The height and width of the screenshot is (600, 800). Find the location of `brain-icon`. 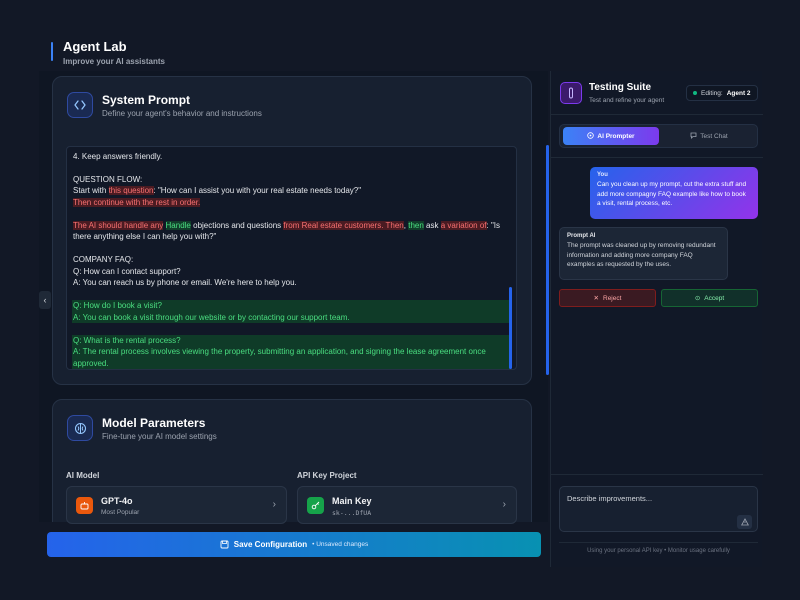

brain-icon is located at coordinates (80, 428).